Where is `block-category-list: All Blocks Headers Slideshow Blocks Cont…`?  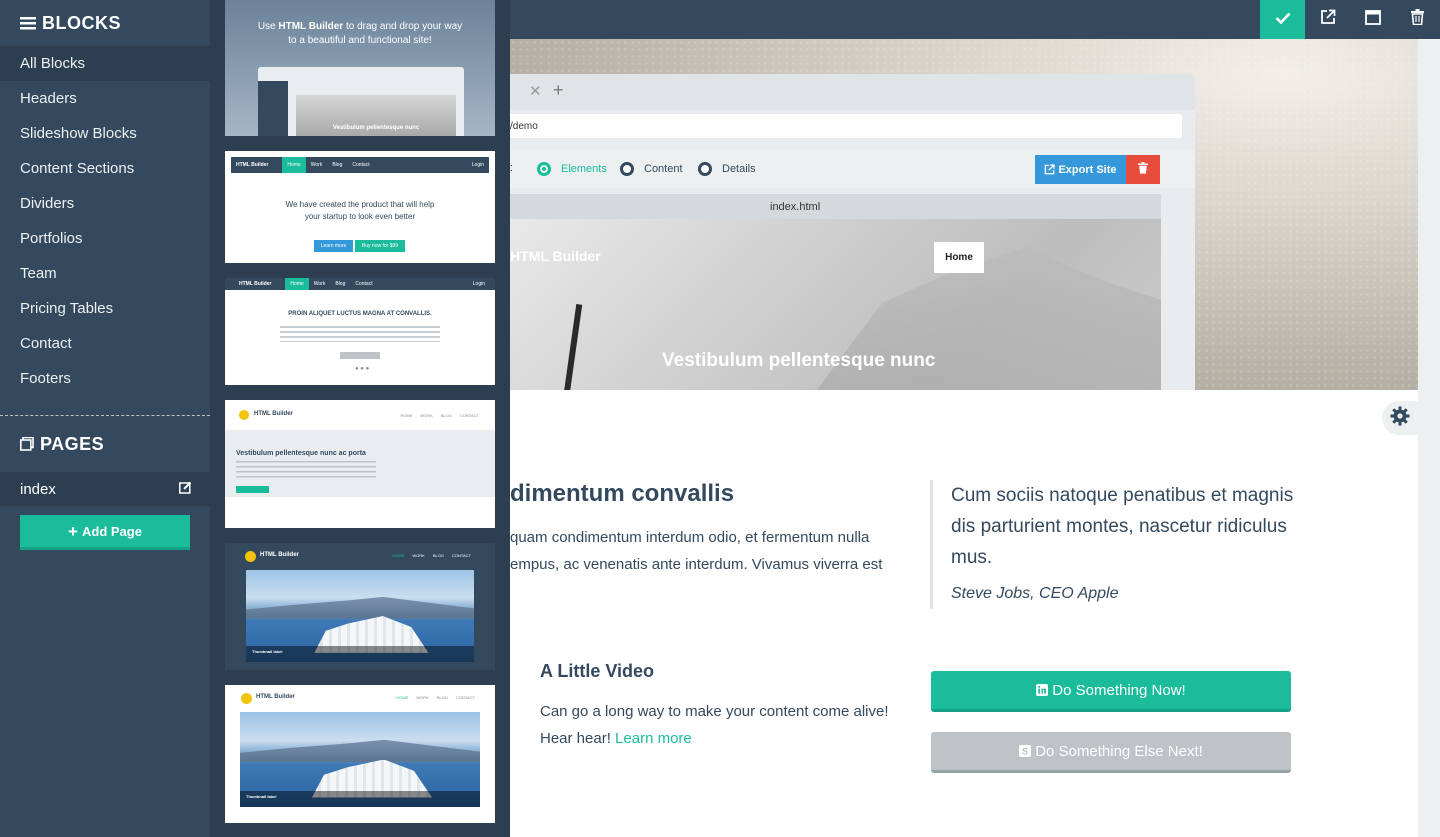
block-category-list: All Blocks Headers Slideshow Blocks Cont… is located at coordinates (105, 221).